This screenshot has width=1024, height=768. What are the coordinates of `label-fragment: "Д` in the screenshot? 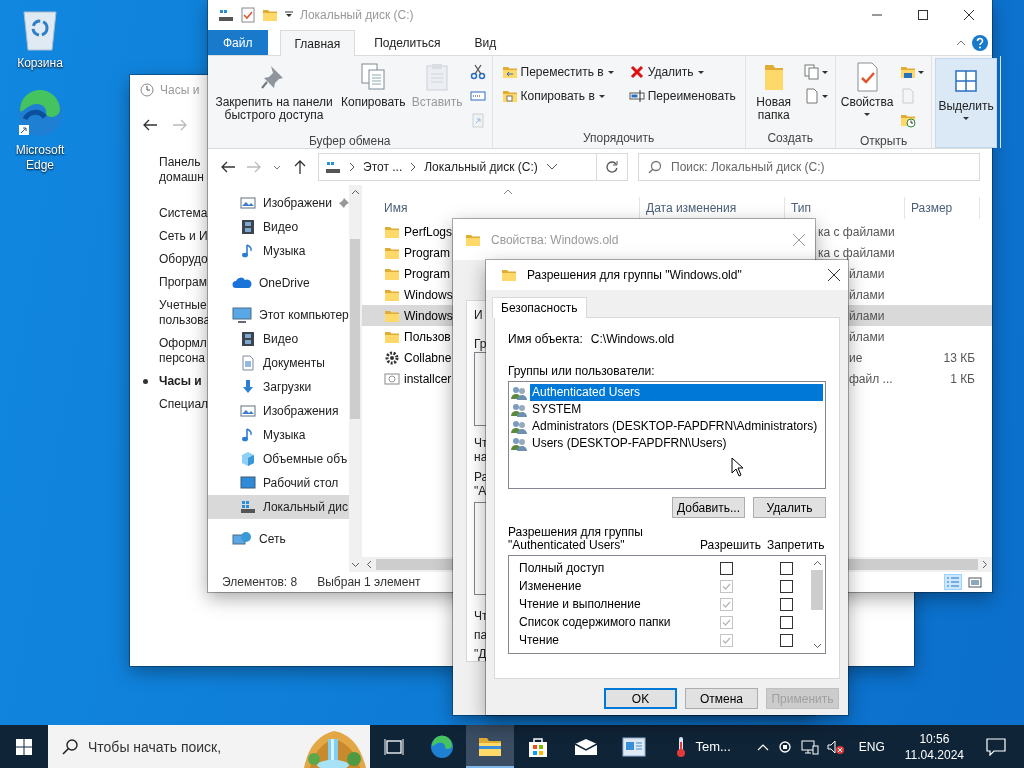 It's located at (480, 654).